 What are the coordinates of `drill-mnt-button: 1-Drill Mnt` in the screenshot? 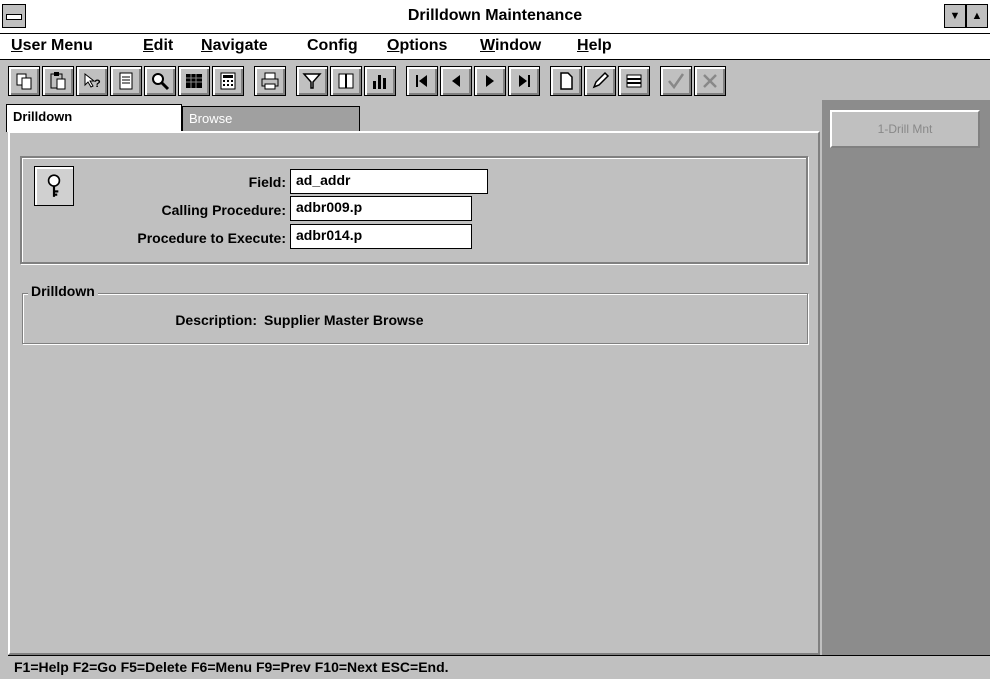 It's located at (905, 129).